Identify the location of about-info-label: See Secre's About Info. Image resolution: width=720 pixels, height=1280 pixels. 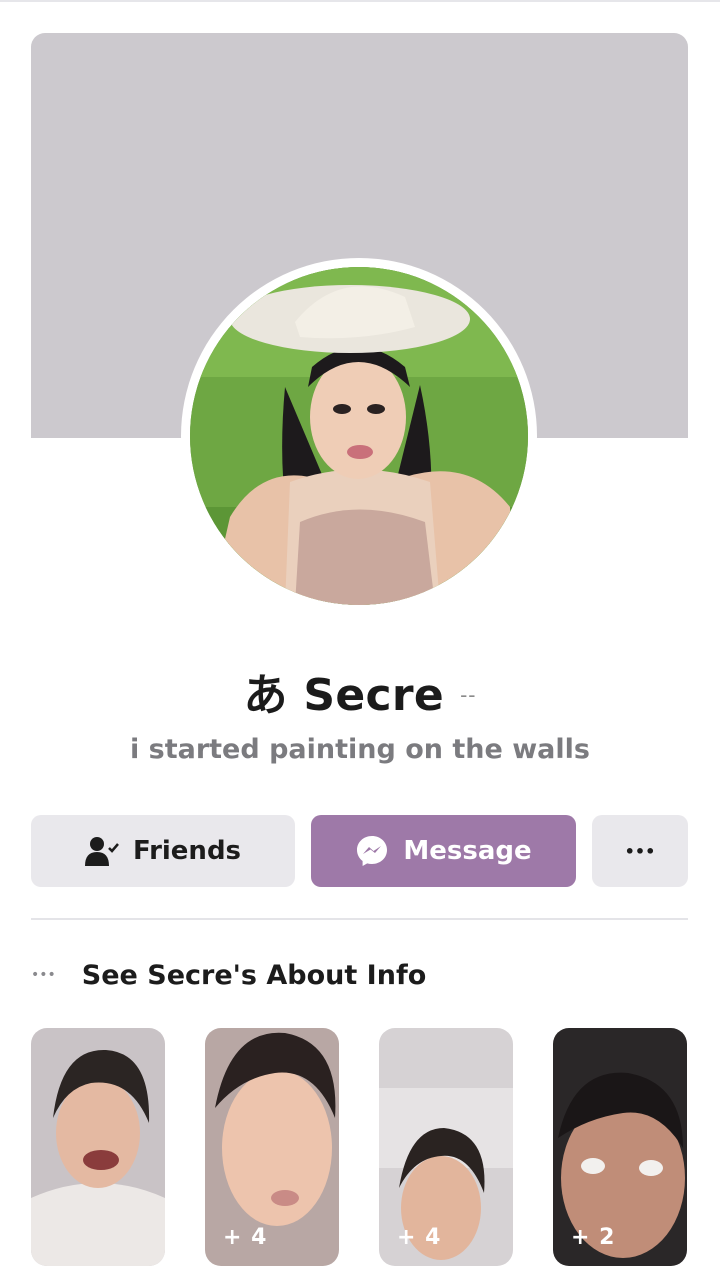
(254, 975).